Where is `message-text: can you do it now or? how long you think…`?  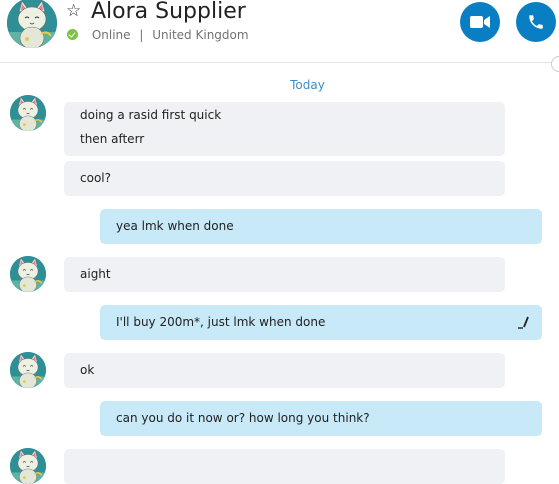 message-text: can you do it now or? how long you think… is located at coordinates (243, 418).